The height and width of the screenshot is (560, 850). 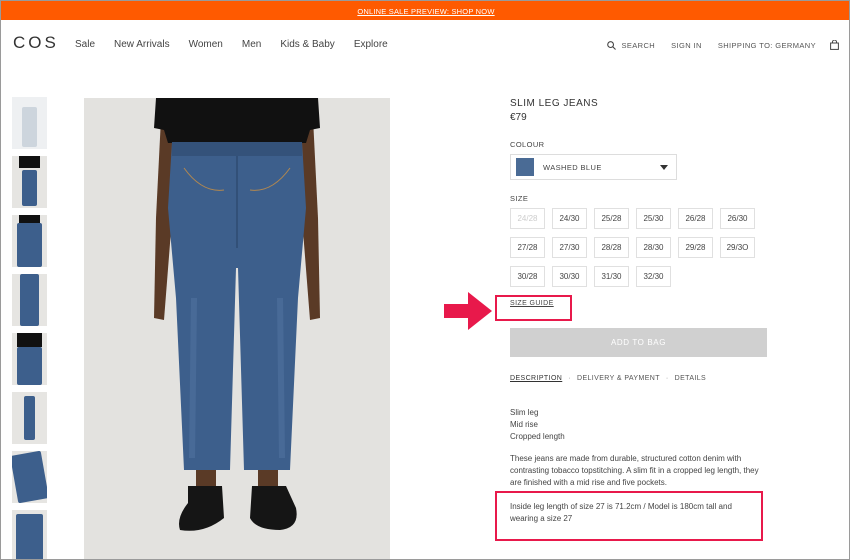 I want to click on feature-item: Slim leg, so click(x=524, y=412).